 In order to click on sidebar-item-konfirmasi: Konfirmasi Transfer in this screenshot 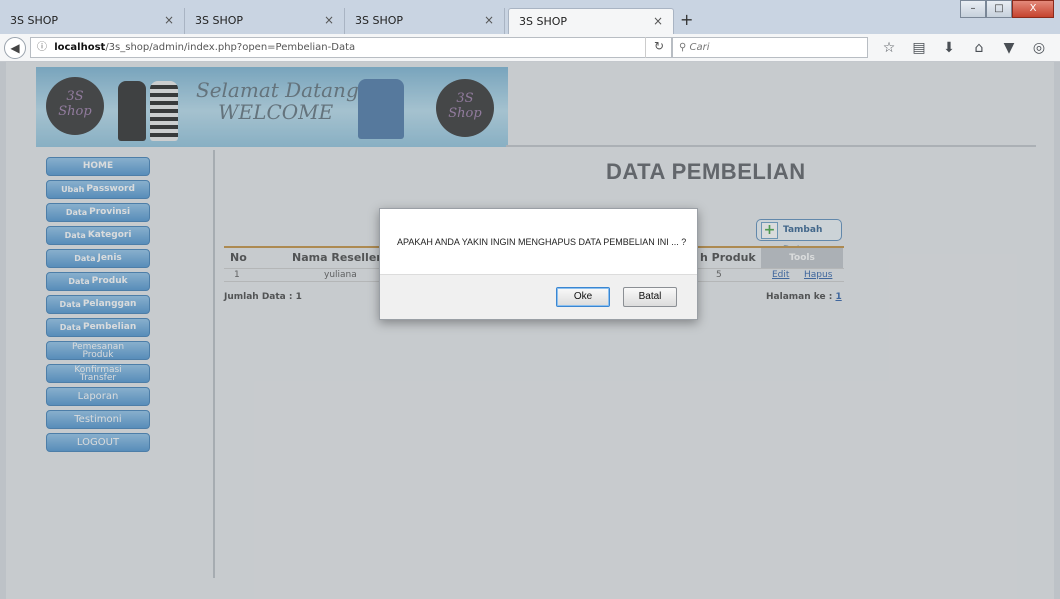, I will do `click(98, 373)`.